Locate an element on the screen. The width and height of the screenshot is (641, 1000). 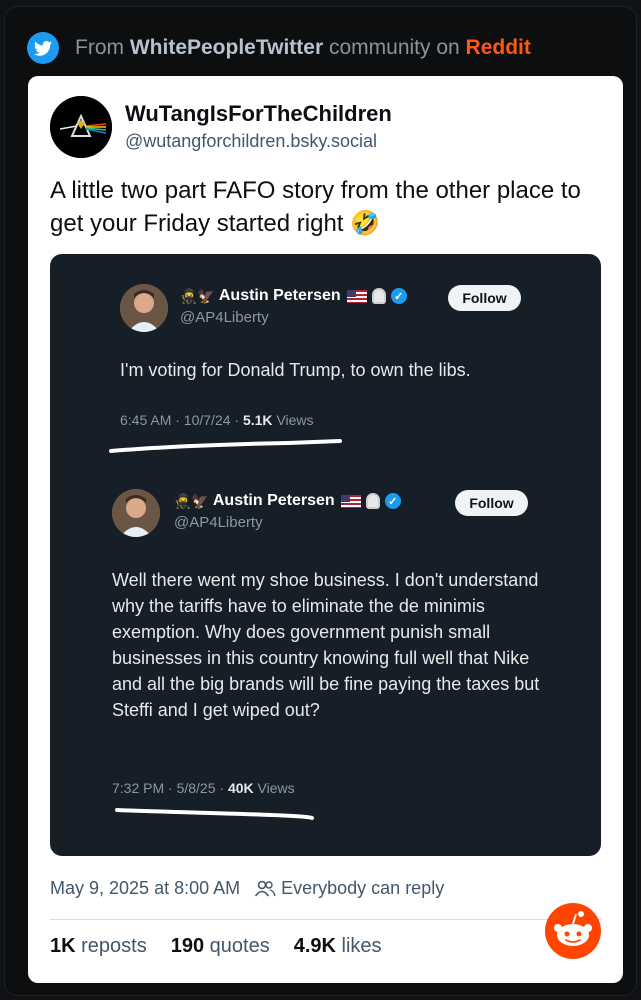
tweet-views-count: 40K is located at coordinates (240, 788).